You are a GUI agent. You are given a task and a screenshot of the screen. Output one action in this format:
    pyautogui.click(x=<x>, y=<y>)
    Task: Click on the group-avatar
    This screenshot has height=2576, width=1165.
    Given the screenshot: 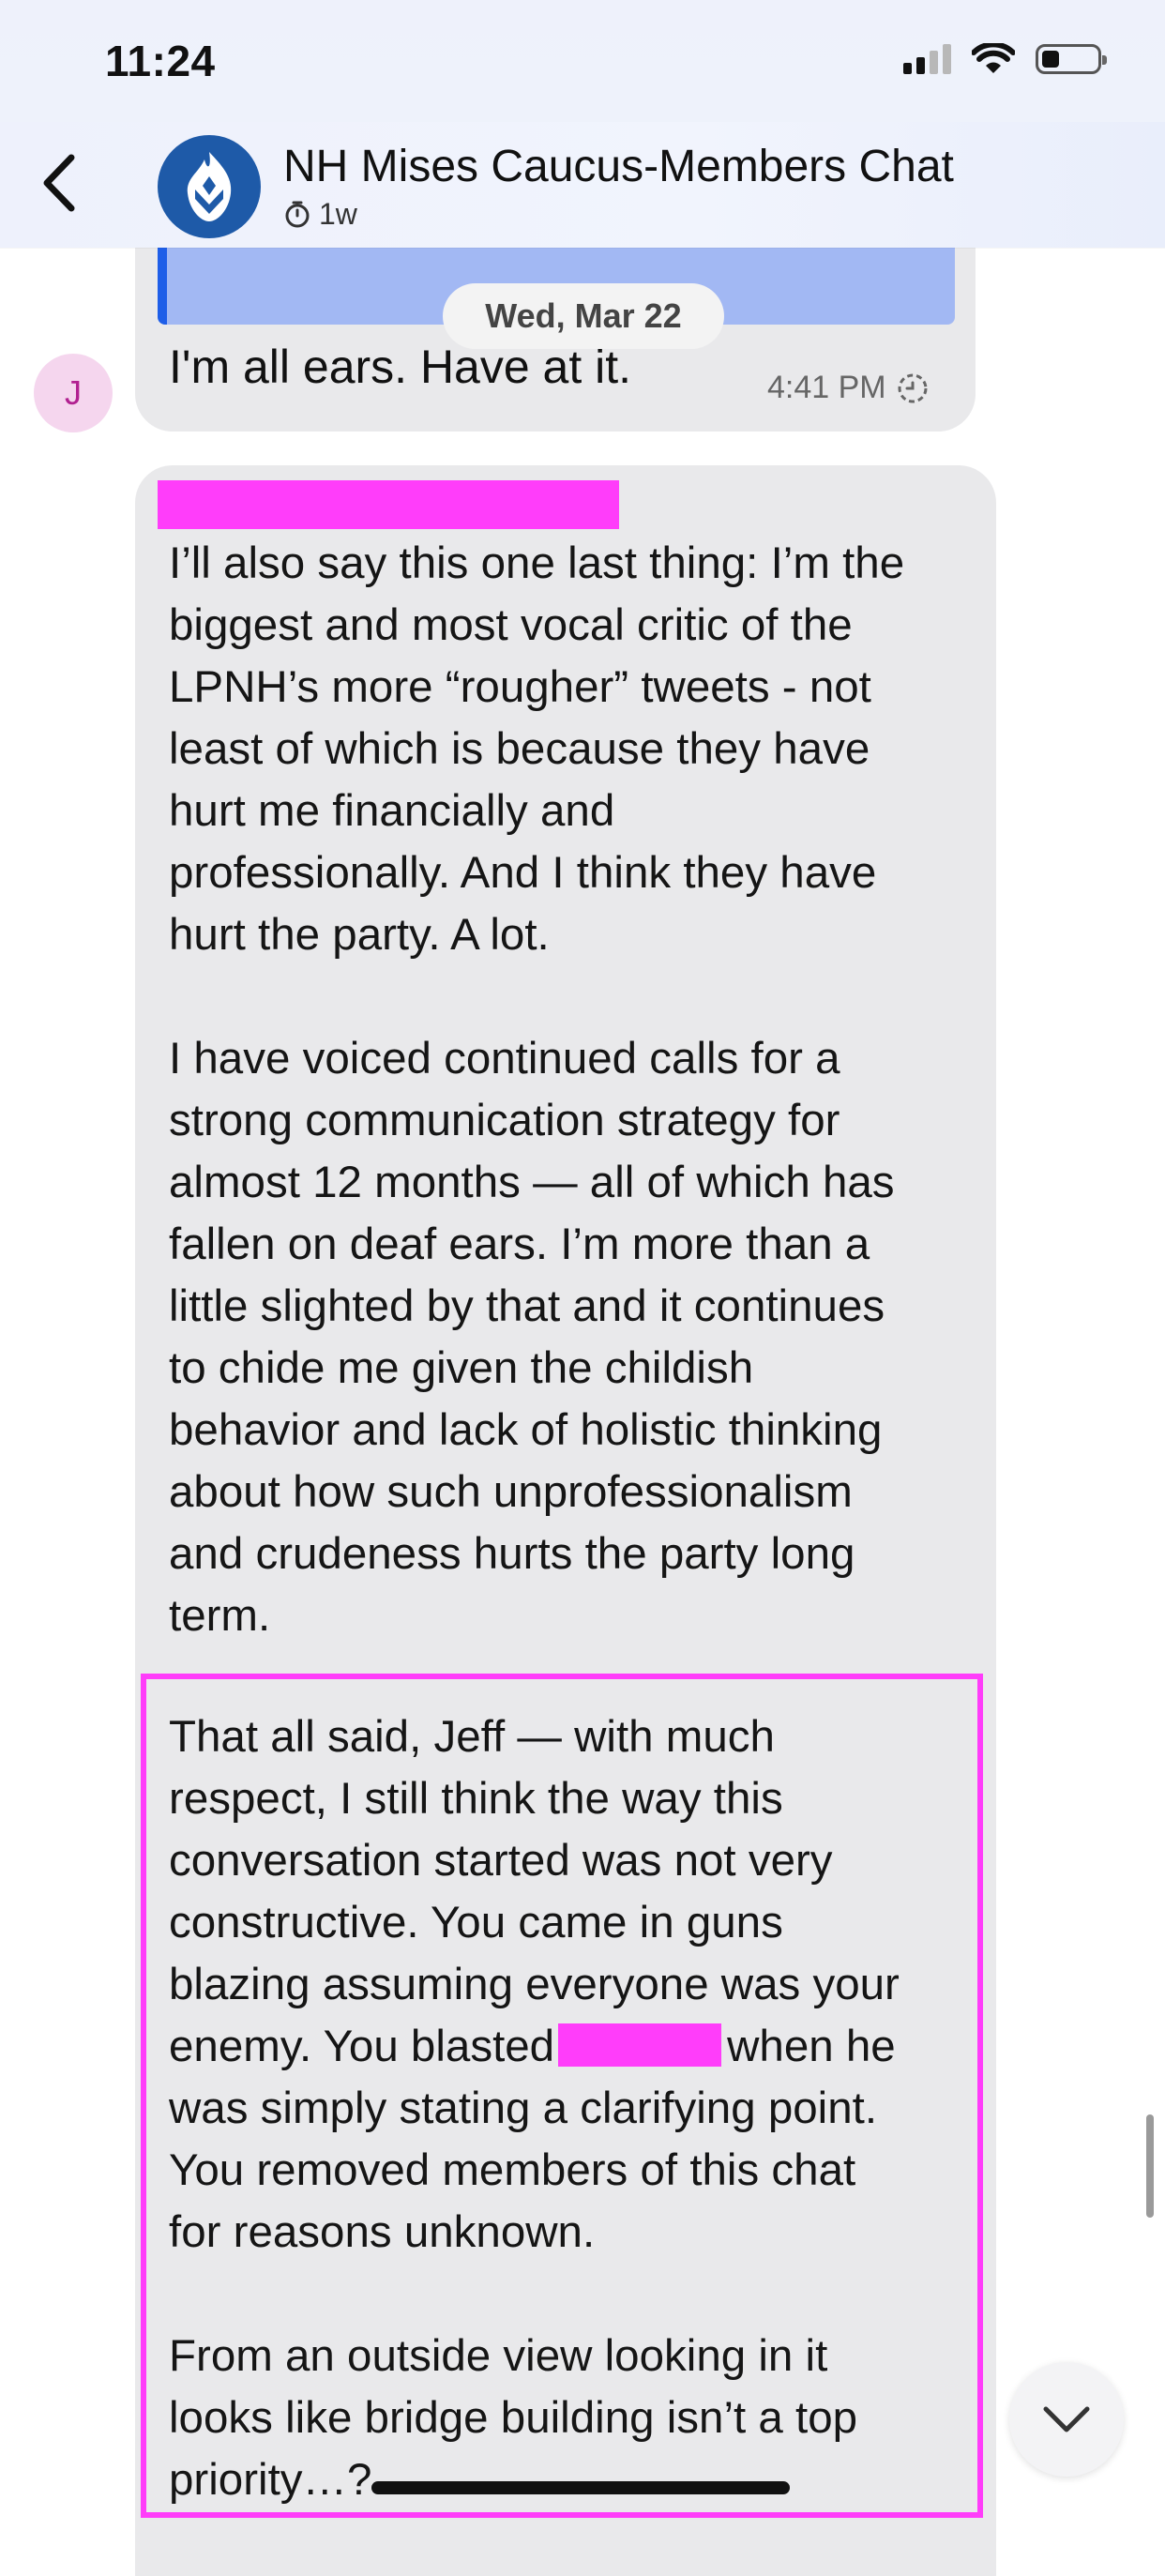 What is the action you would take?
    pyautogui.click(x=209, y=186)
    